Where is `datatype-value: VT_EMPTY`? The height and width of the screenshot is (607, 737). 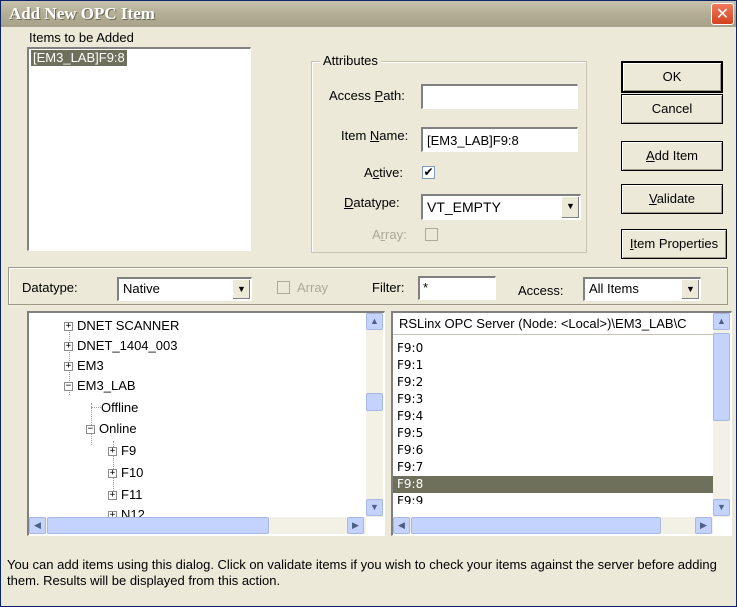 datatype-value: VT_EMPTY is located at coordinates (464, 207).